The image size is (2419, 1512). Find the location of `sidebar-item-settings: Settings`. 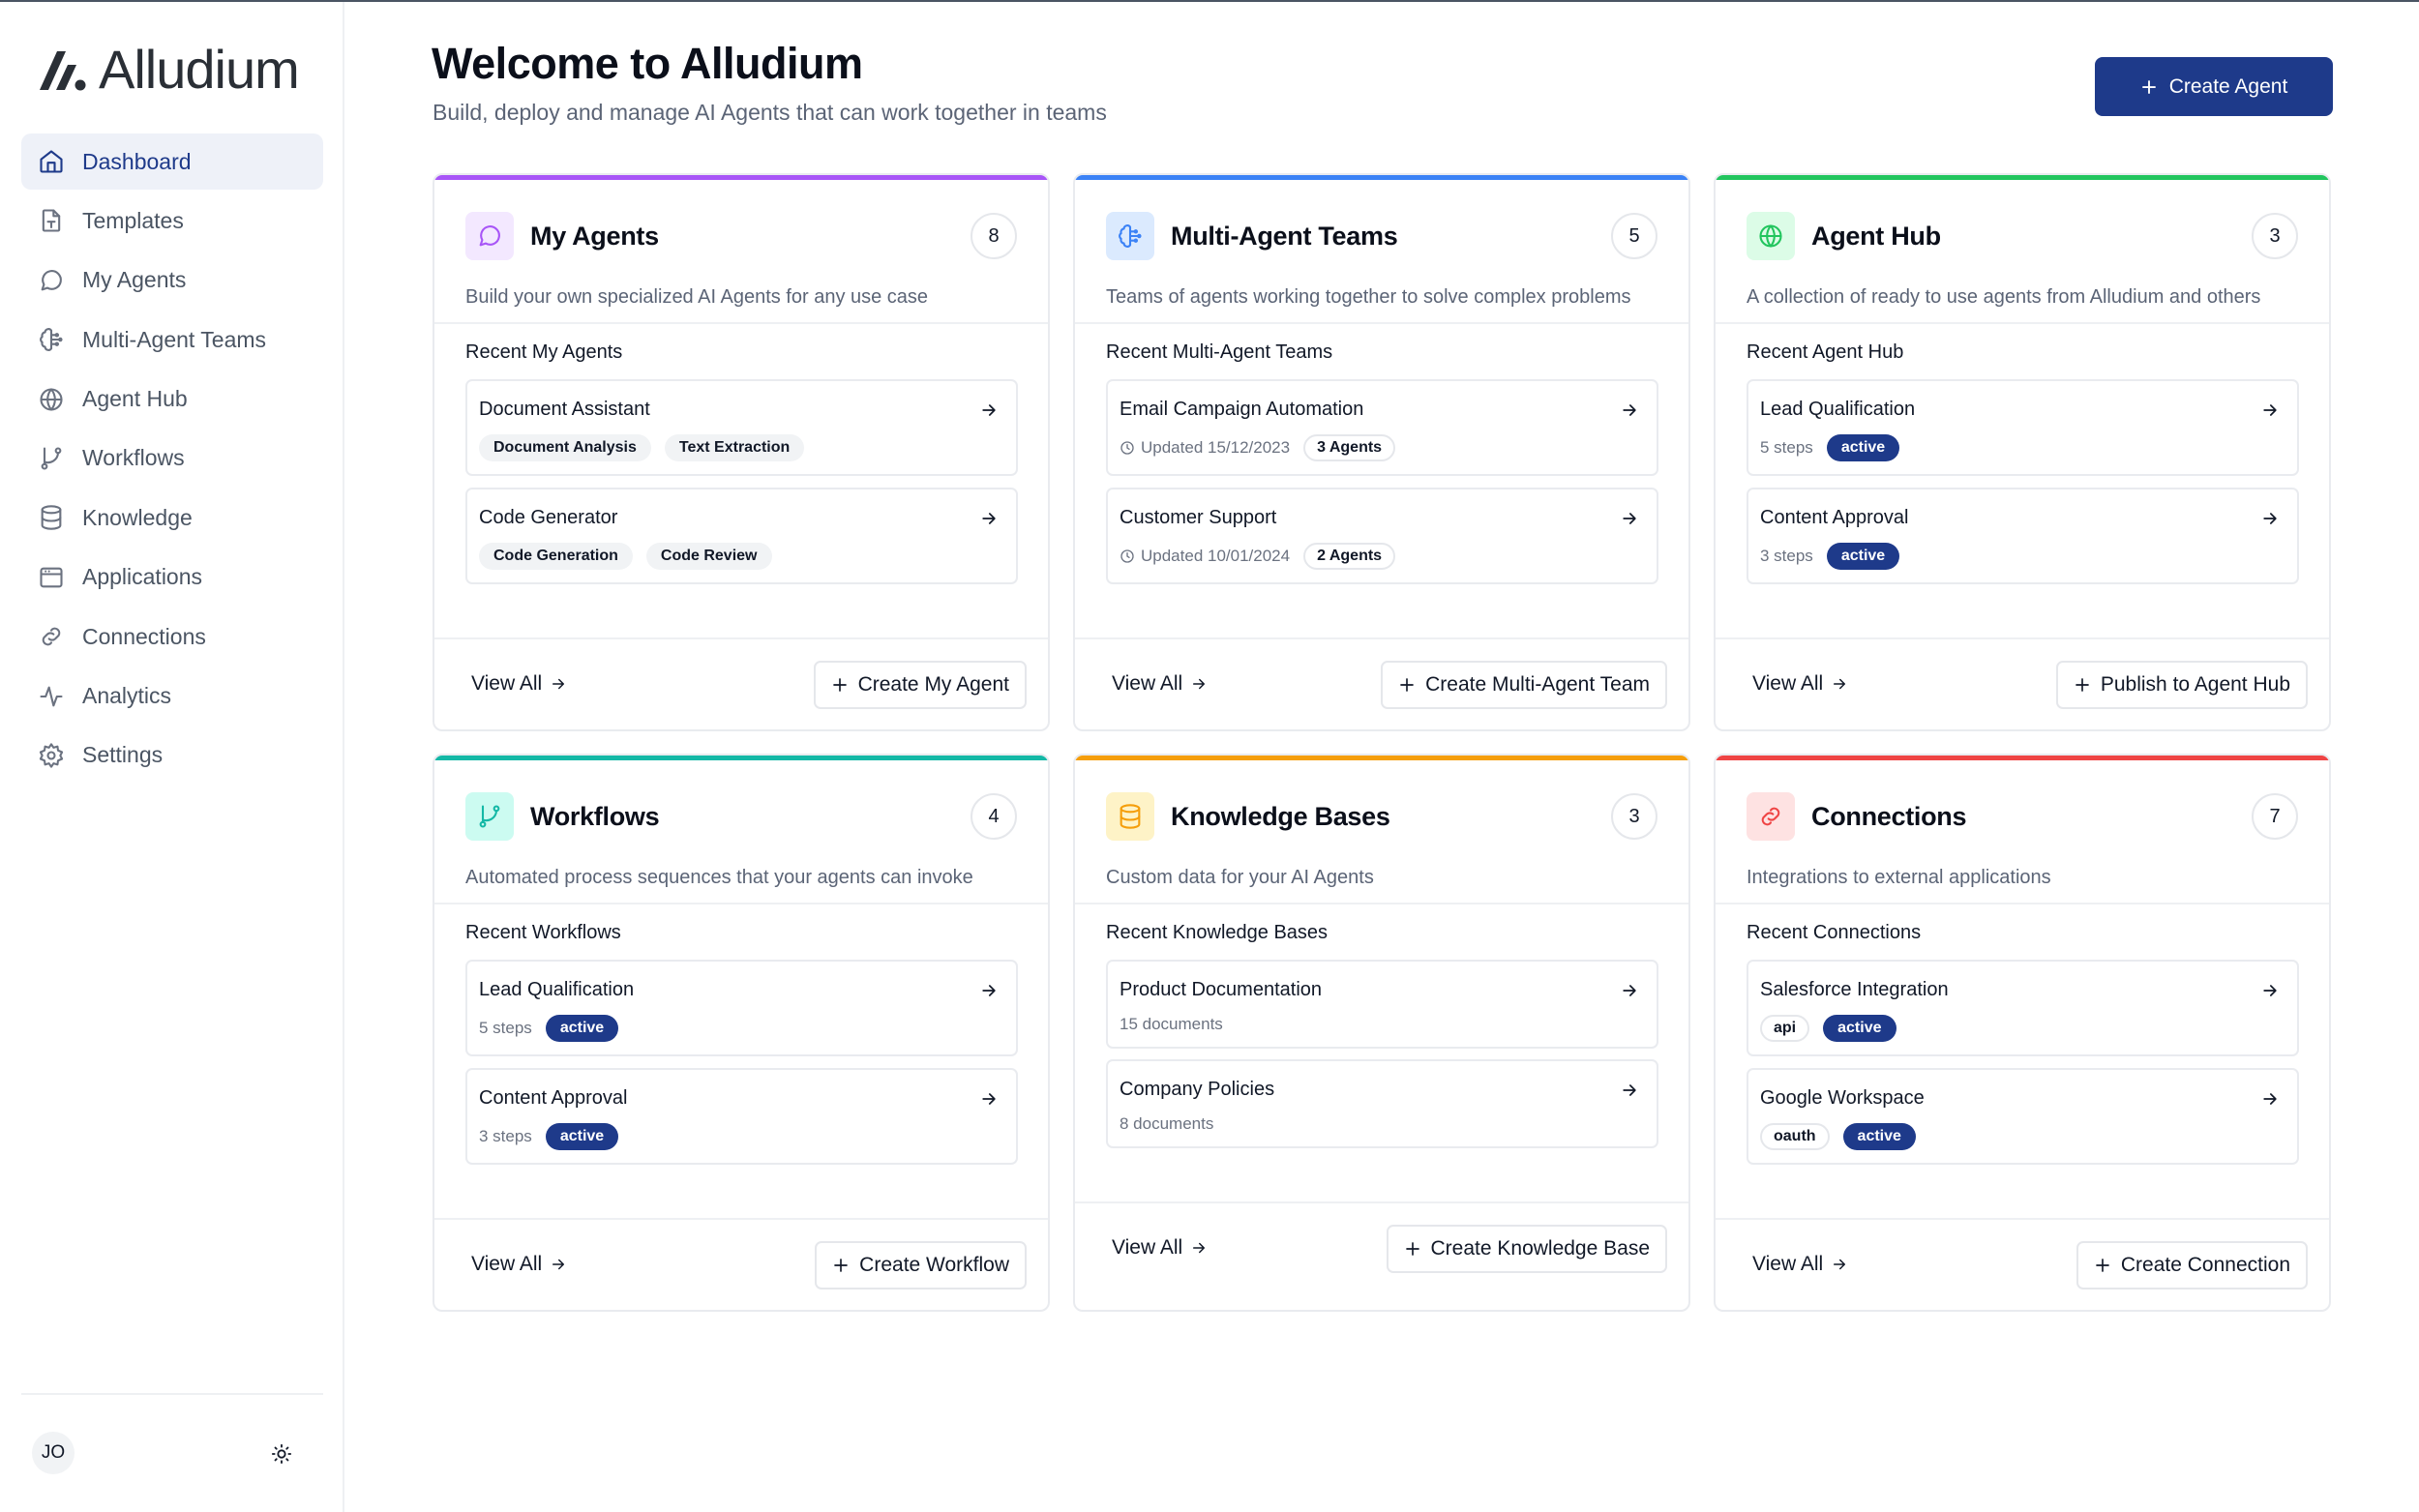

sidebar-item-settings: Settings is located at coordinates (172, 756).